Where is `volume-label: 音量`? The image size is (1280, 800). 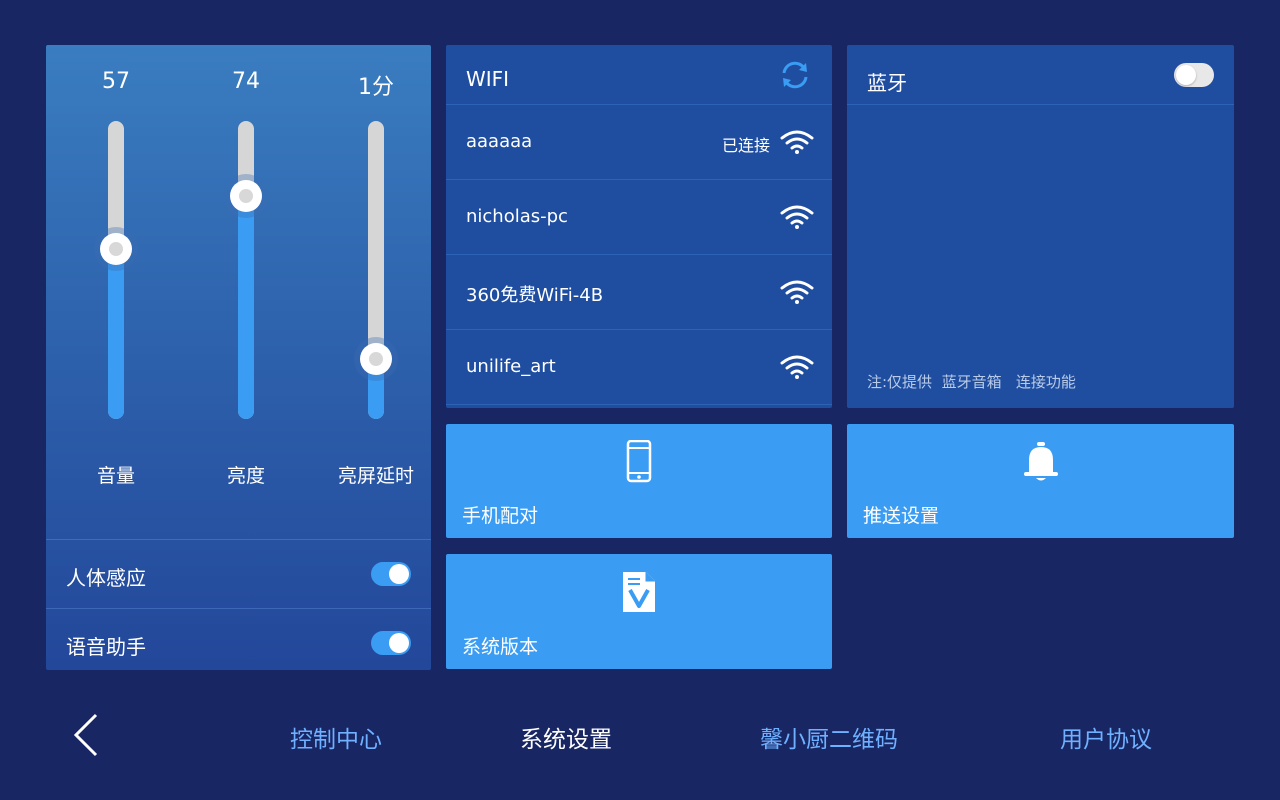 volume-label: 音量 is located at coordinates (115, 476).